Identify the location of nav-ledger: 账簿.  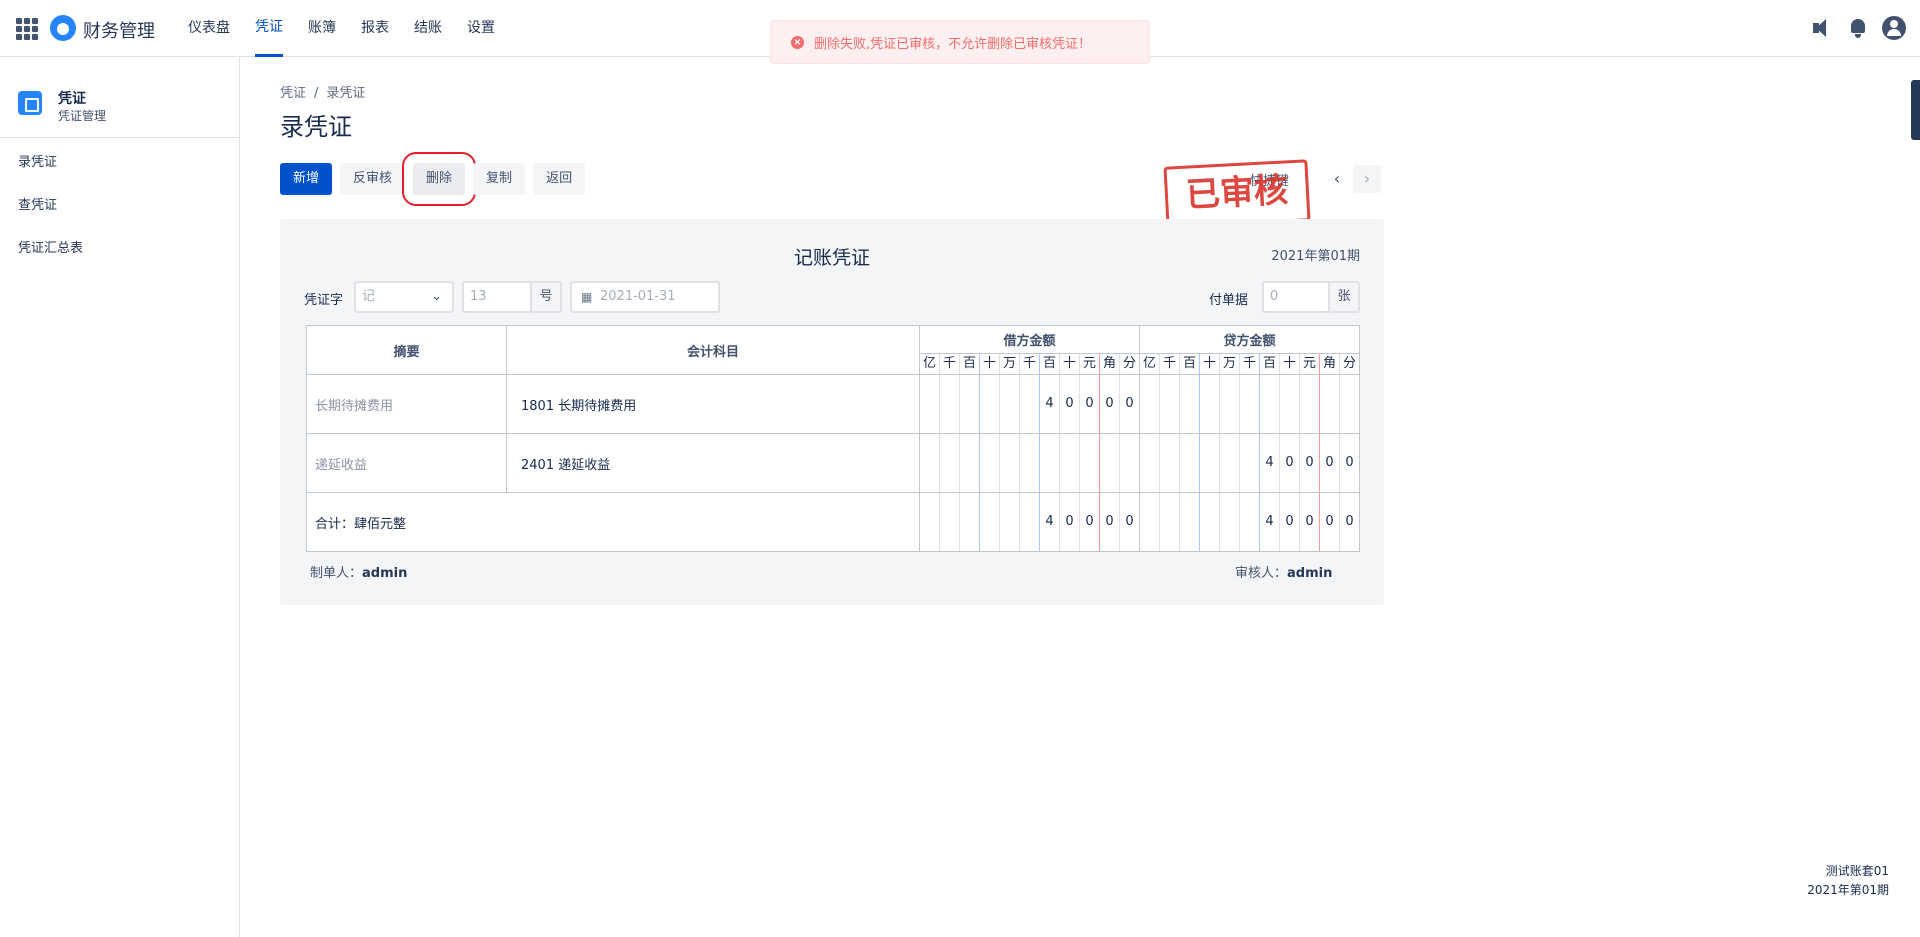
(322, 28).